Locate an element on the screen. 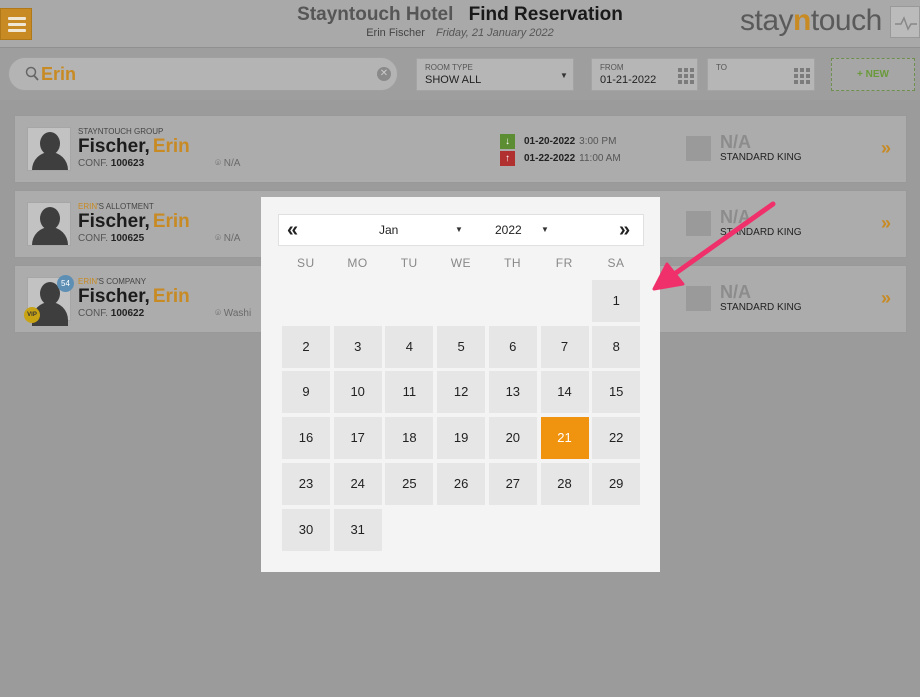 The image size is (920, 697). confirmation-number: CONF. 100622 is located at coordinates (111, 313).